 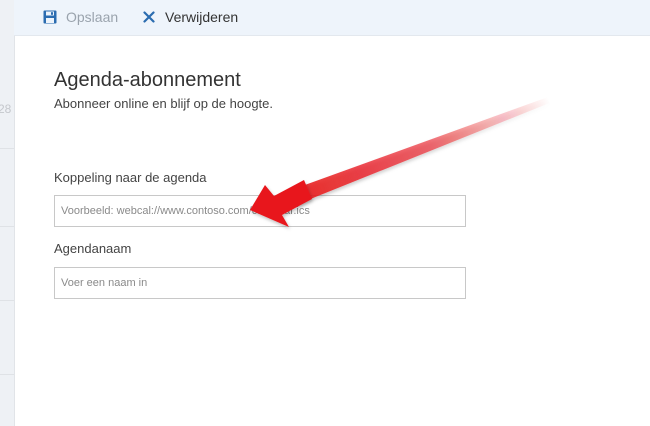 I want to click on calendar-link-input, so click(x=260, y=211).